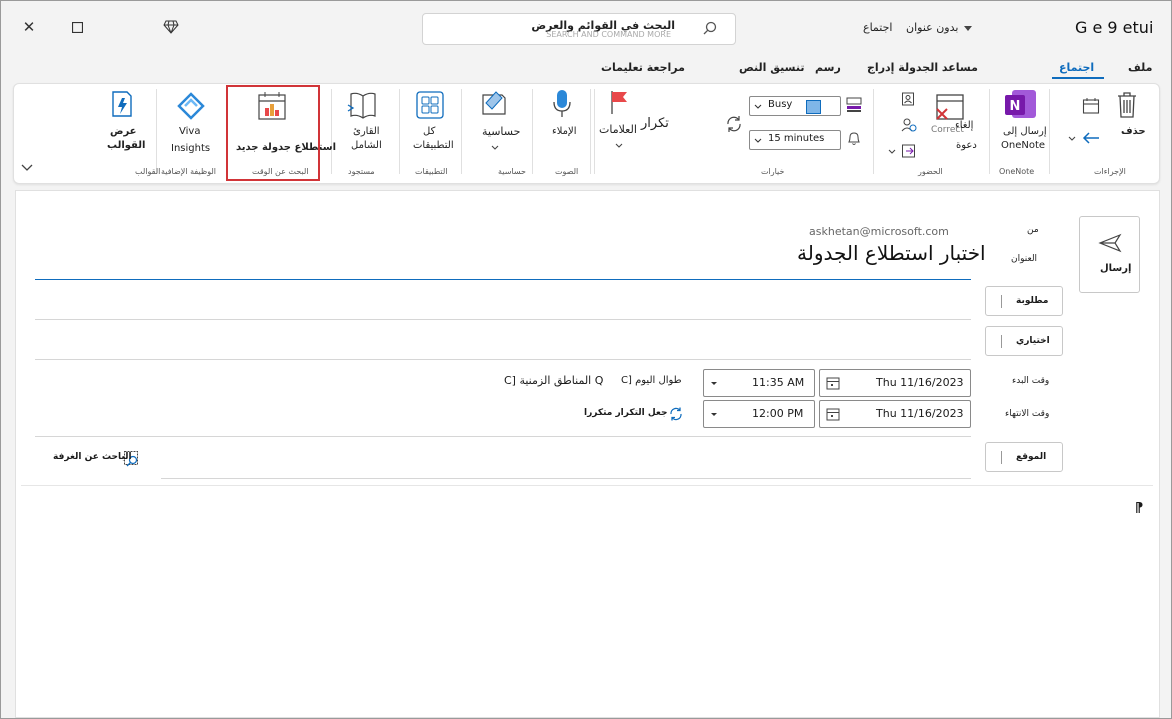 The image size is (1172, 719). What do you see at coordinates (854, 138) in the screenshot?
I see `bell-icon` at bounding box center [854, 138].